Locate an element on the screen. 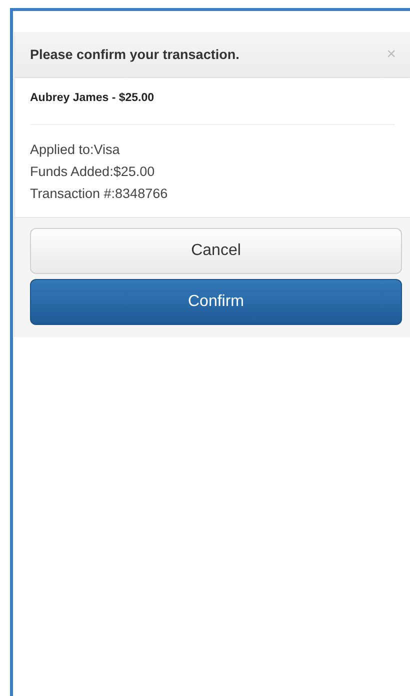 The image size is (410, 696). detail-line: Funds Added:$25.00 is located at coordinates (93, 172).